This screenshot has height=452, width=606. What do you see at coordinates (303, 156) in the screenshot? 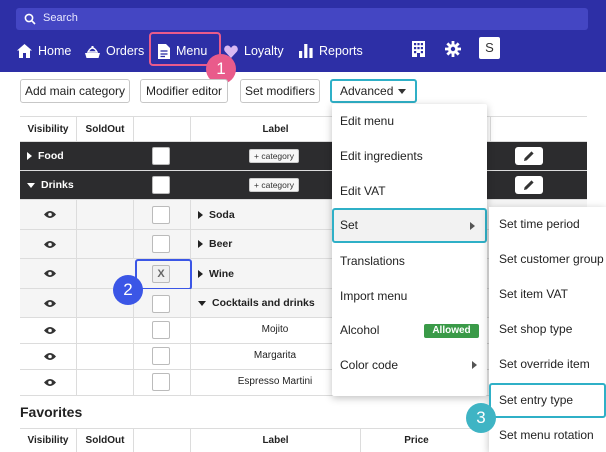
I see `category-row: Food + category` at bounding box center [303, 156].